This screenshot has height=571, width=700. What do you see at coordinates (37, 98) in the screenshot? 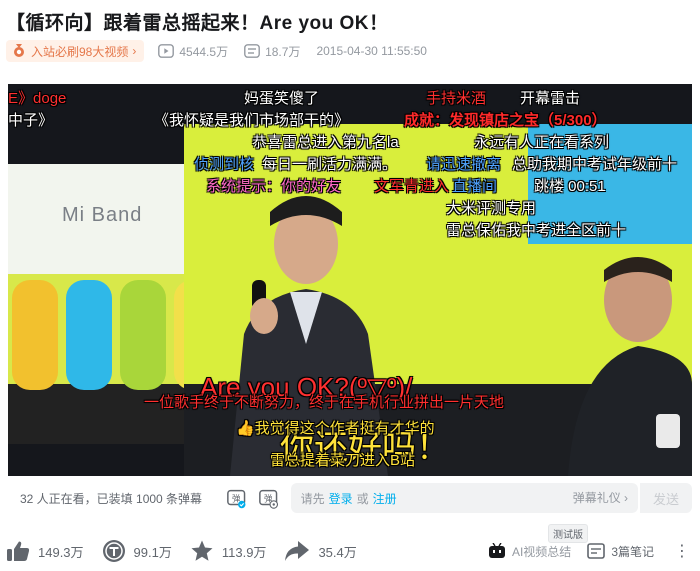
I see `danmaku-comment: E》doge` at bounding box center [37, 98].